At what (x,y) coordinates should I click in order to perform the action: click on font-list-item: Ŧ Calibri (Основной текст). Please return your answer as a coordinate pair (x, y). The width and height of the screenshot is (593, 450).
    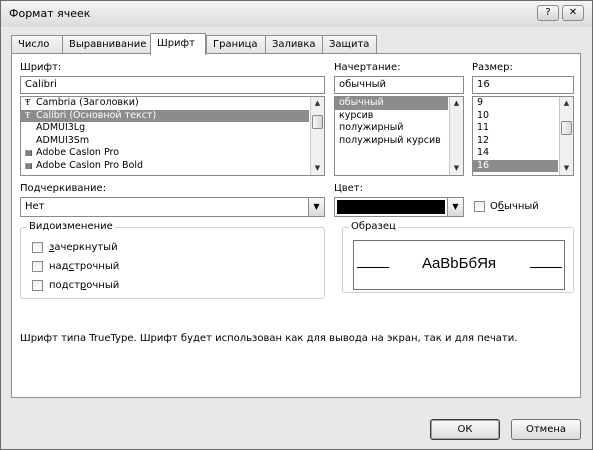
    Looking at the image, I should click on (165, 115).